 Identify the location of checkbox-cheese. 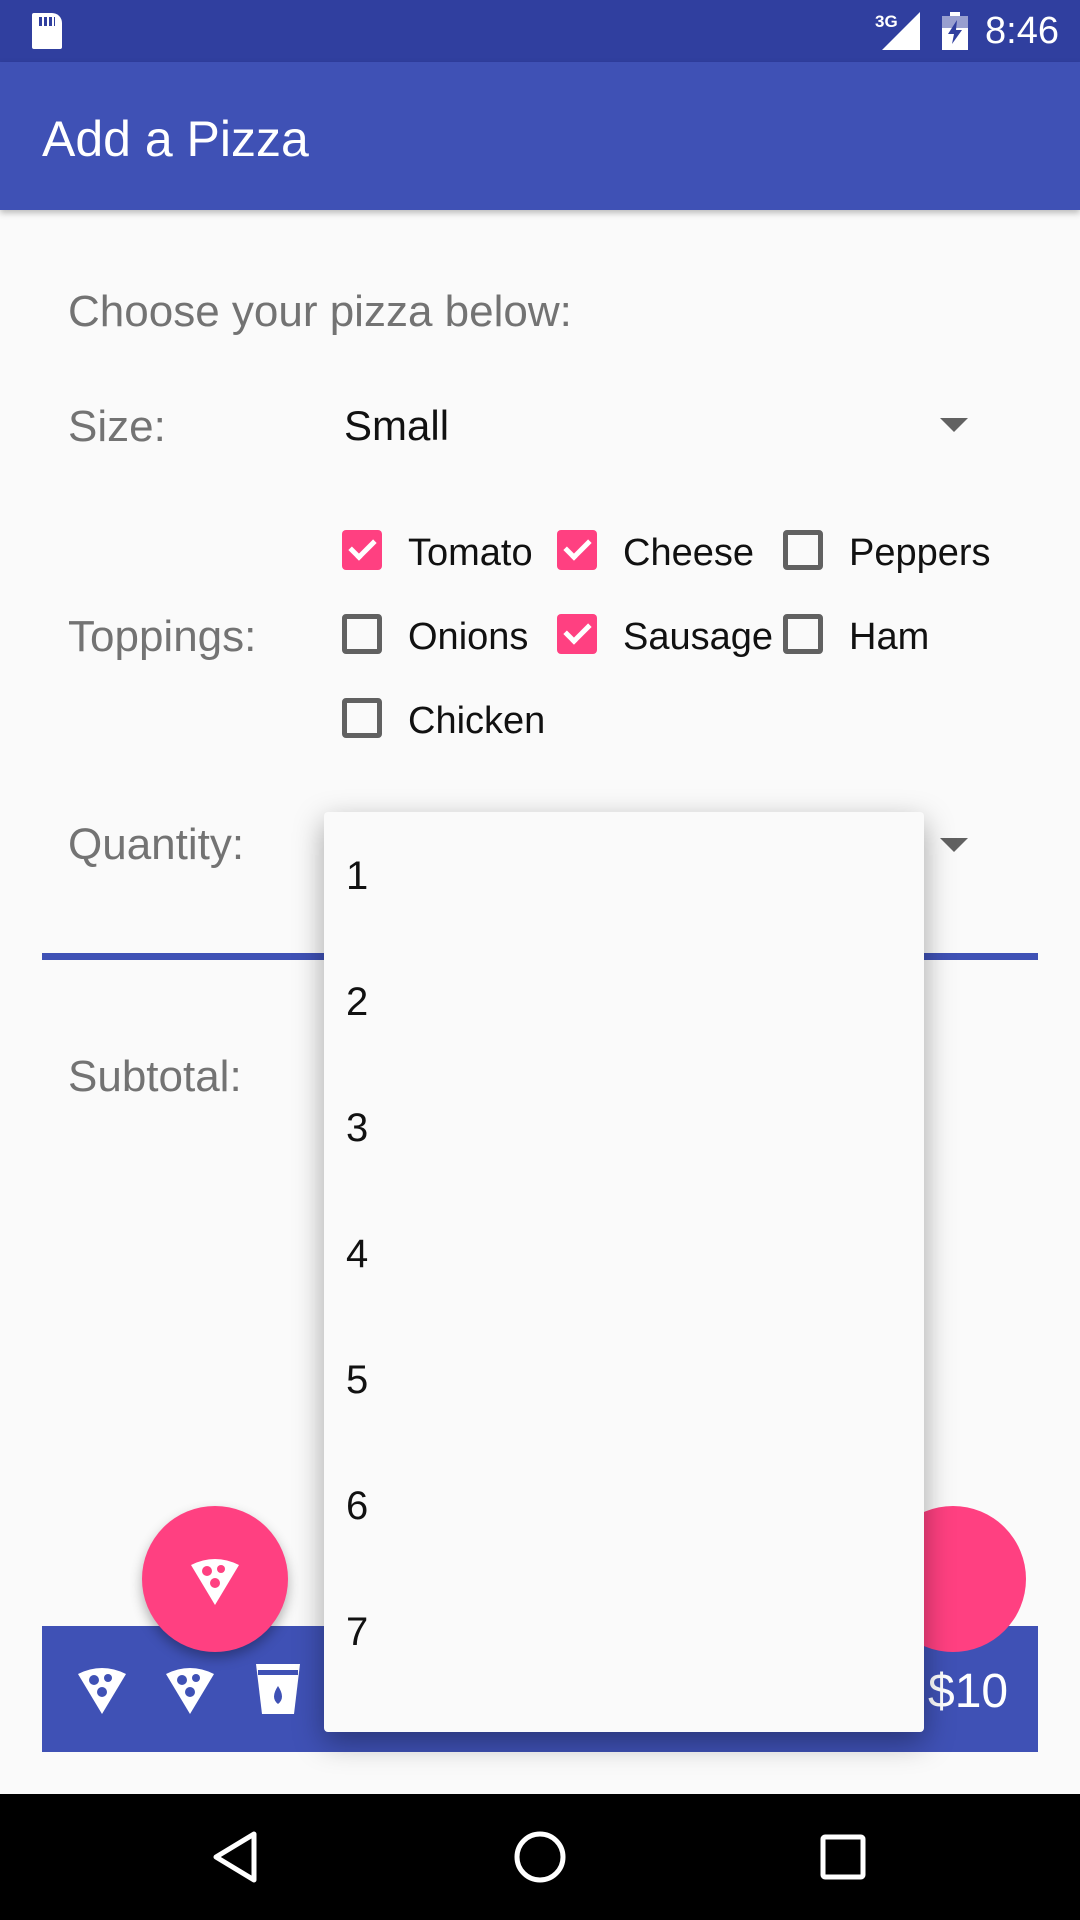
(577, 550).